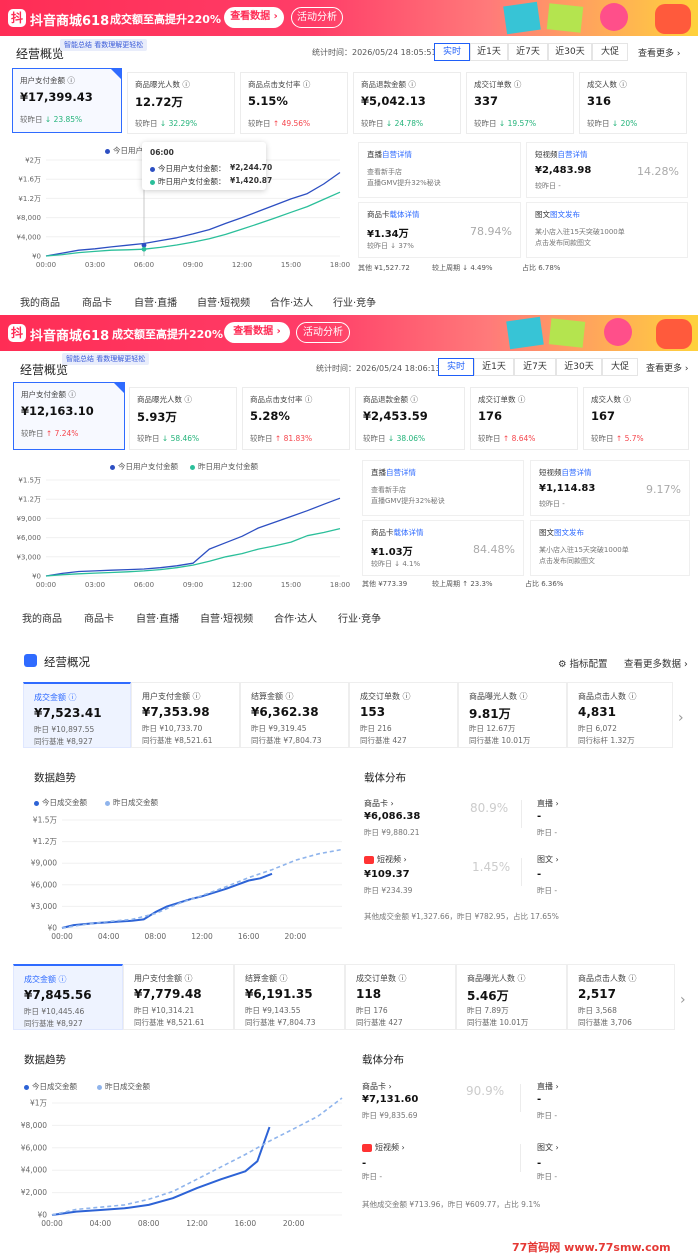 The image size is (698, 1259). Describe the element at coordinates (524, 418) in the screenshot. I see `metric-card-orders: 成交订单数 ⓘ 176 较昨日 ↑ 8.64%` at that location.